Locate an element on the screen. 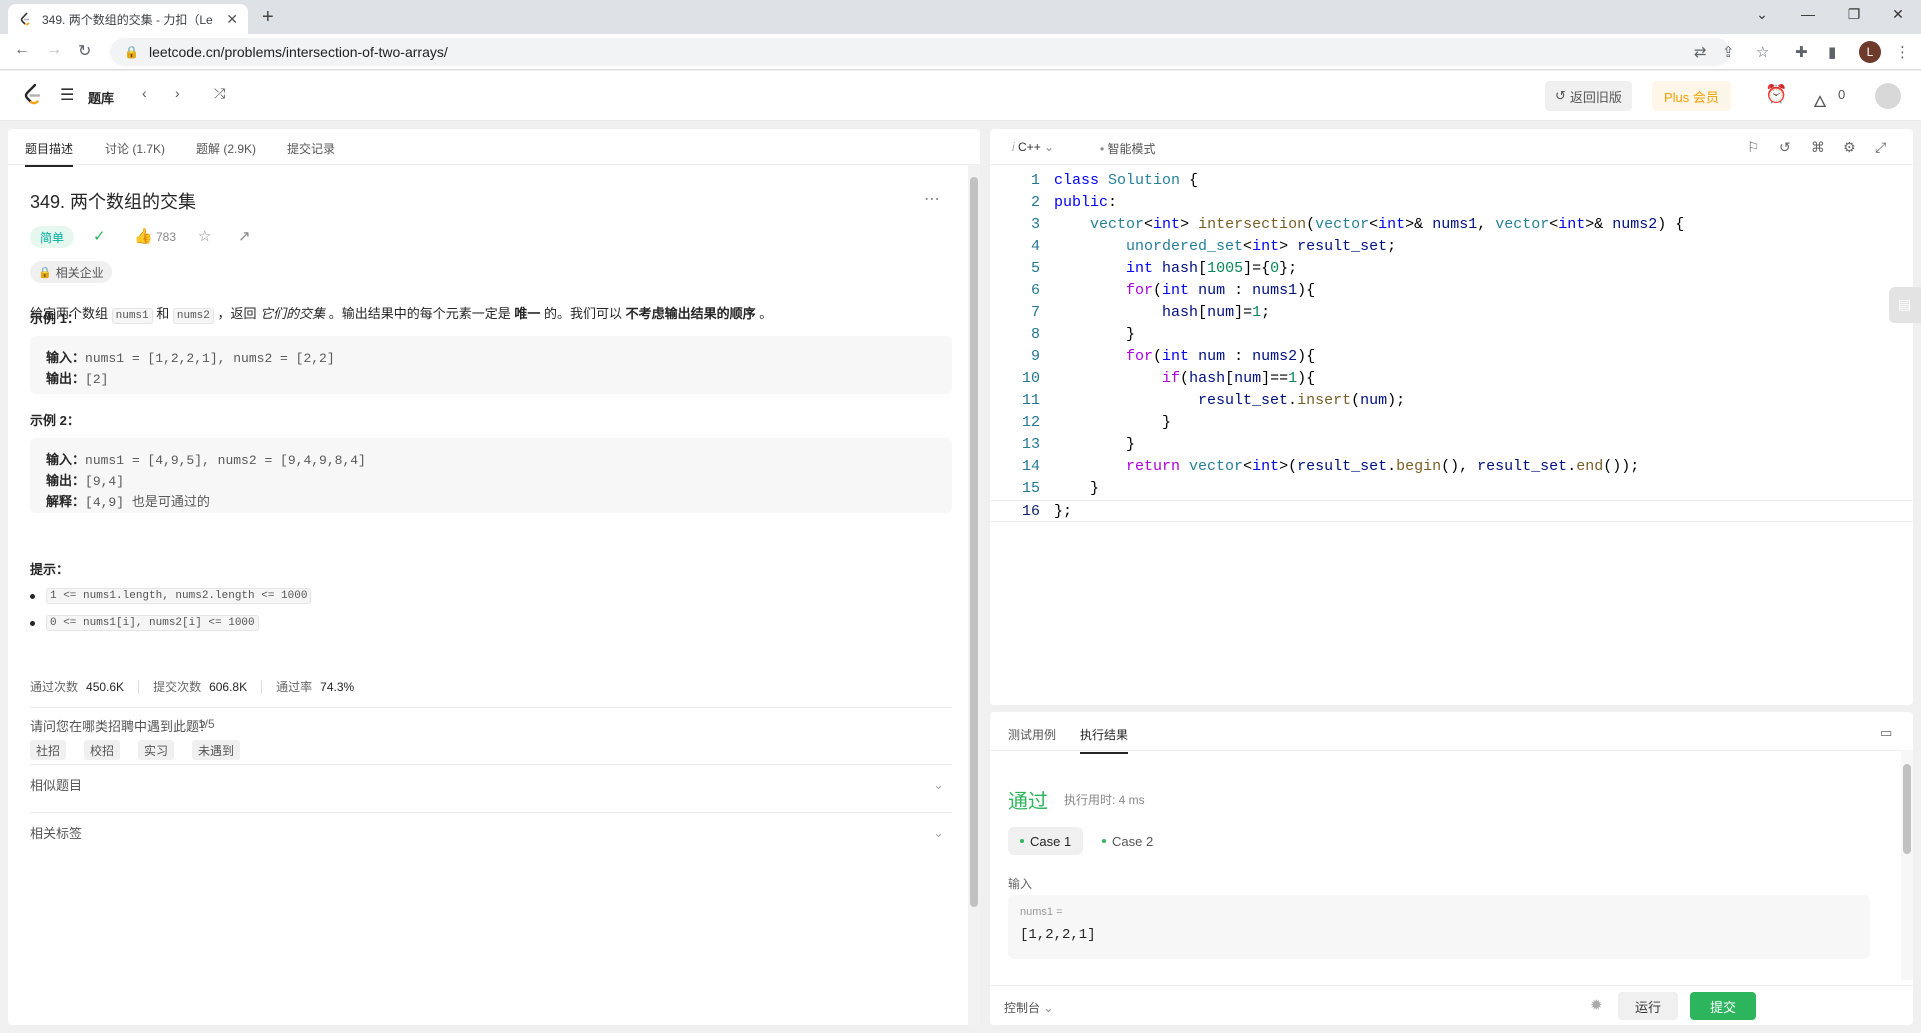 The height and width of the screenshot is (1033, 1921). debug-bug-icon: ✹ is located at coordinates (1596, 1005).